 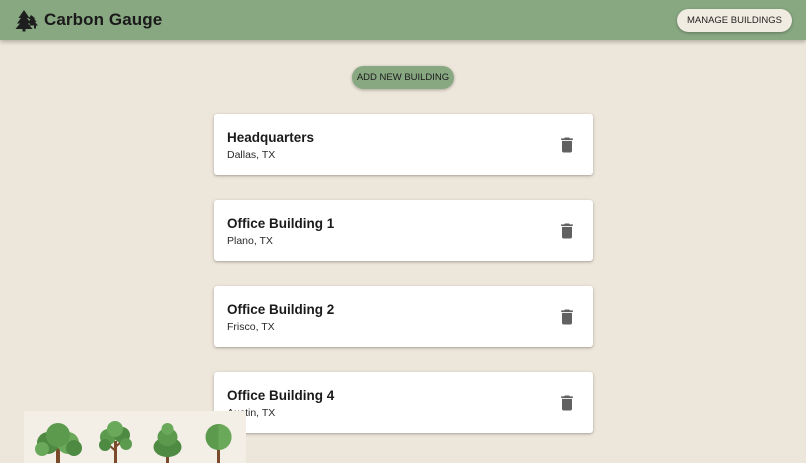 I want to click on app-bar: Carbon Gauge MANAGE BUILDINGS, so click(x=403, y=20).